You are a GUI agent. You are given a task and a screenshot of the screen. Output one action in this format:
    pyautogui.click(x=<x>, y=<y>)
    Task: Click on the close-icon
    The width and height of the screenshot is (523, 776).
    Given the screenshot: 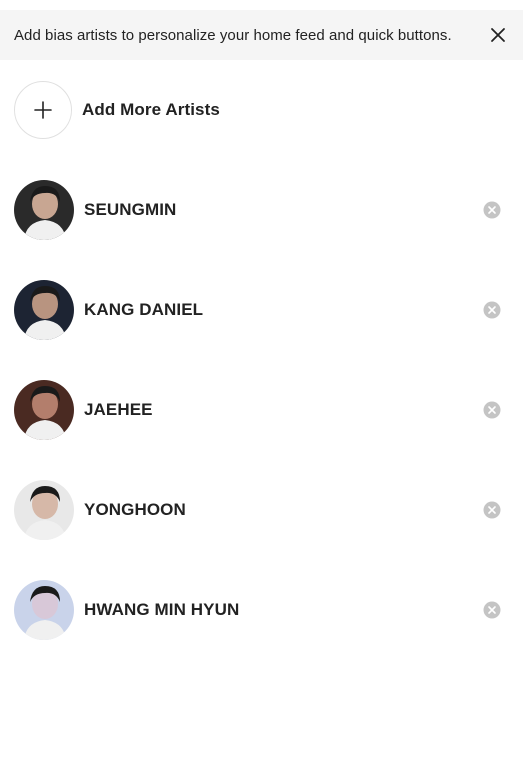 What is the action you would take?
    pyautogui.click(x=498, y=35)
    